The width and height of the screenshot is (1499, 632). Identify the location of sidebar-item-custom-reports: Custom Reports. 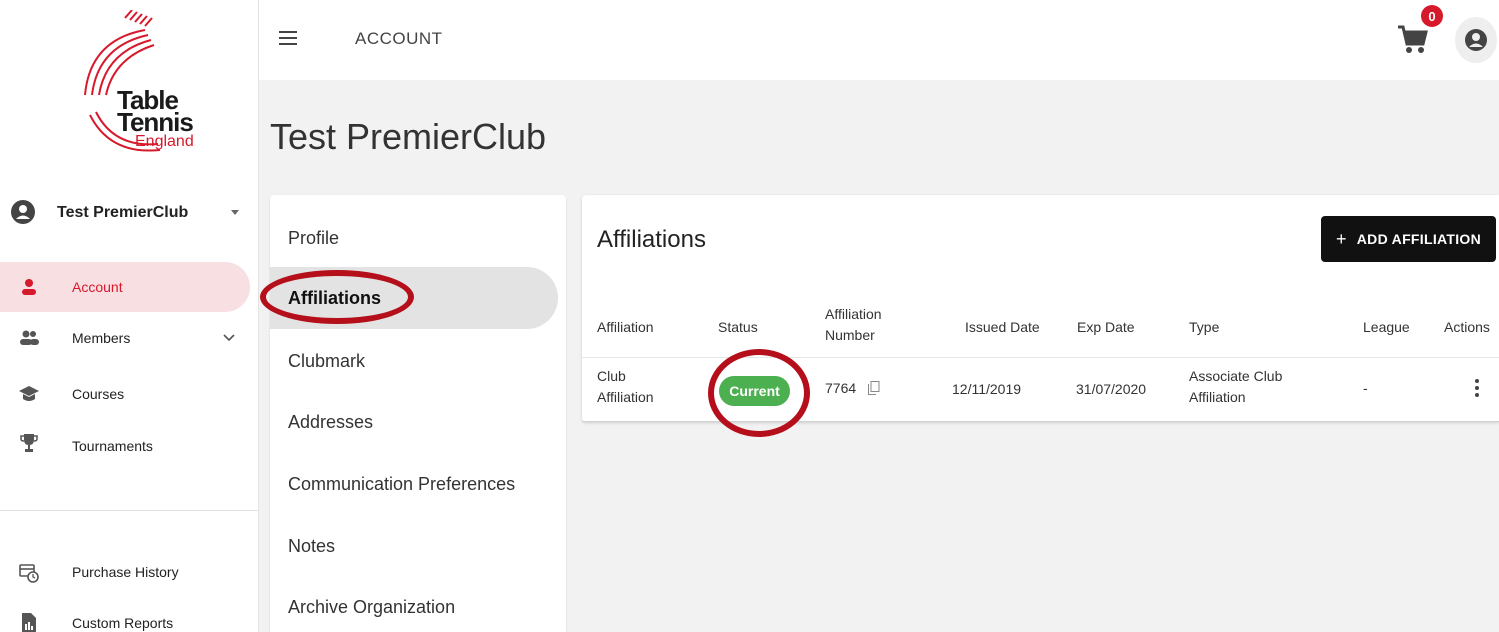
(125, 615).